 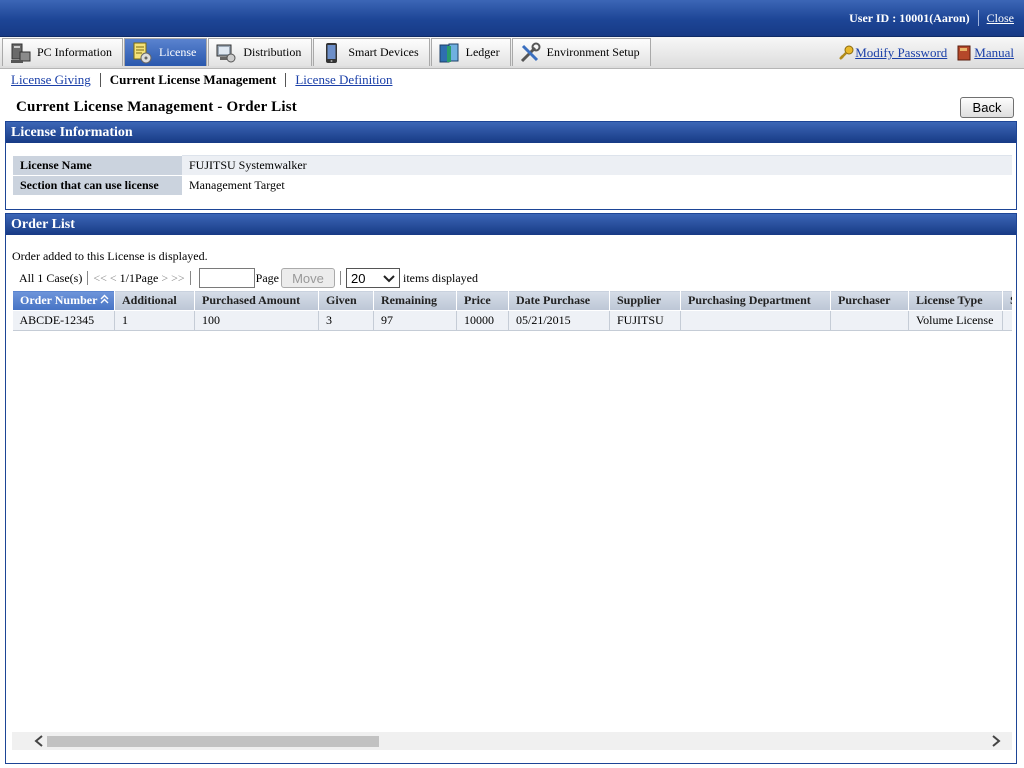 What do you see at coordinates (1007, 320) in the screenshot?
I see `cell-truncated` at bounding box center [1007, 320].